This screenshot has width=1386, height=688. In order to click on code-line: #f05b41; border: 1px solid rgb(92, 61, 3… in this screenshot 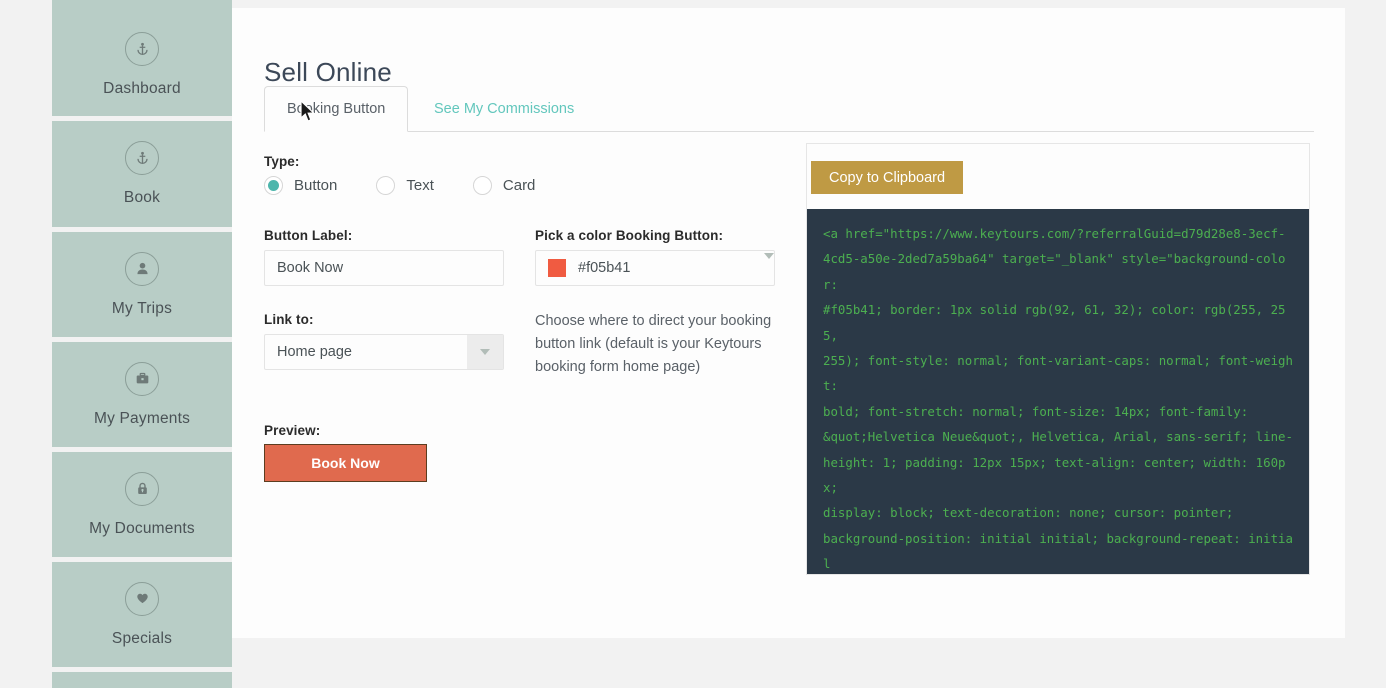, I will do `click(1054, 322)`.